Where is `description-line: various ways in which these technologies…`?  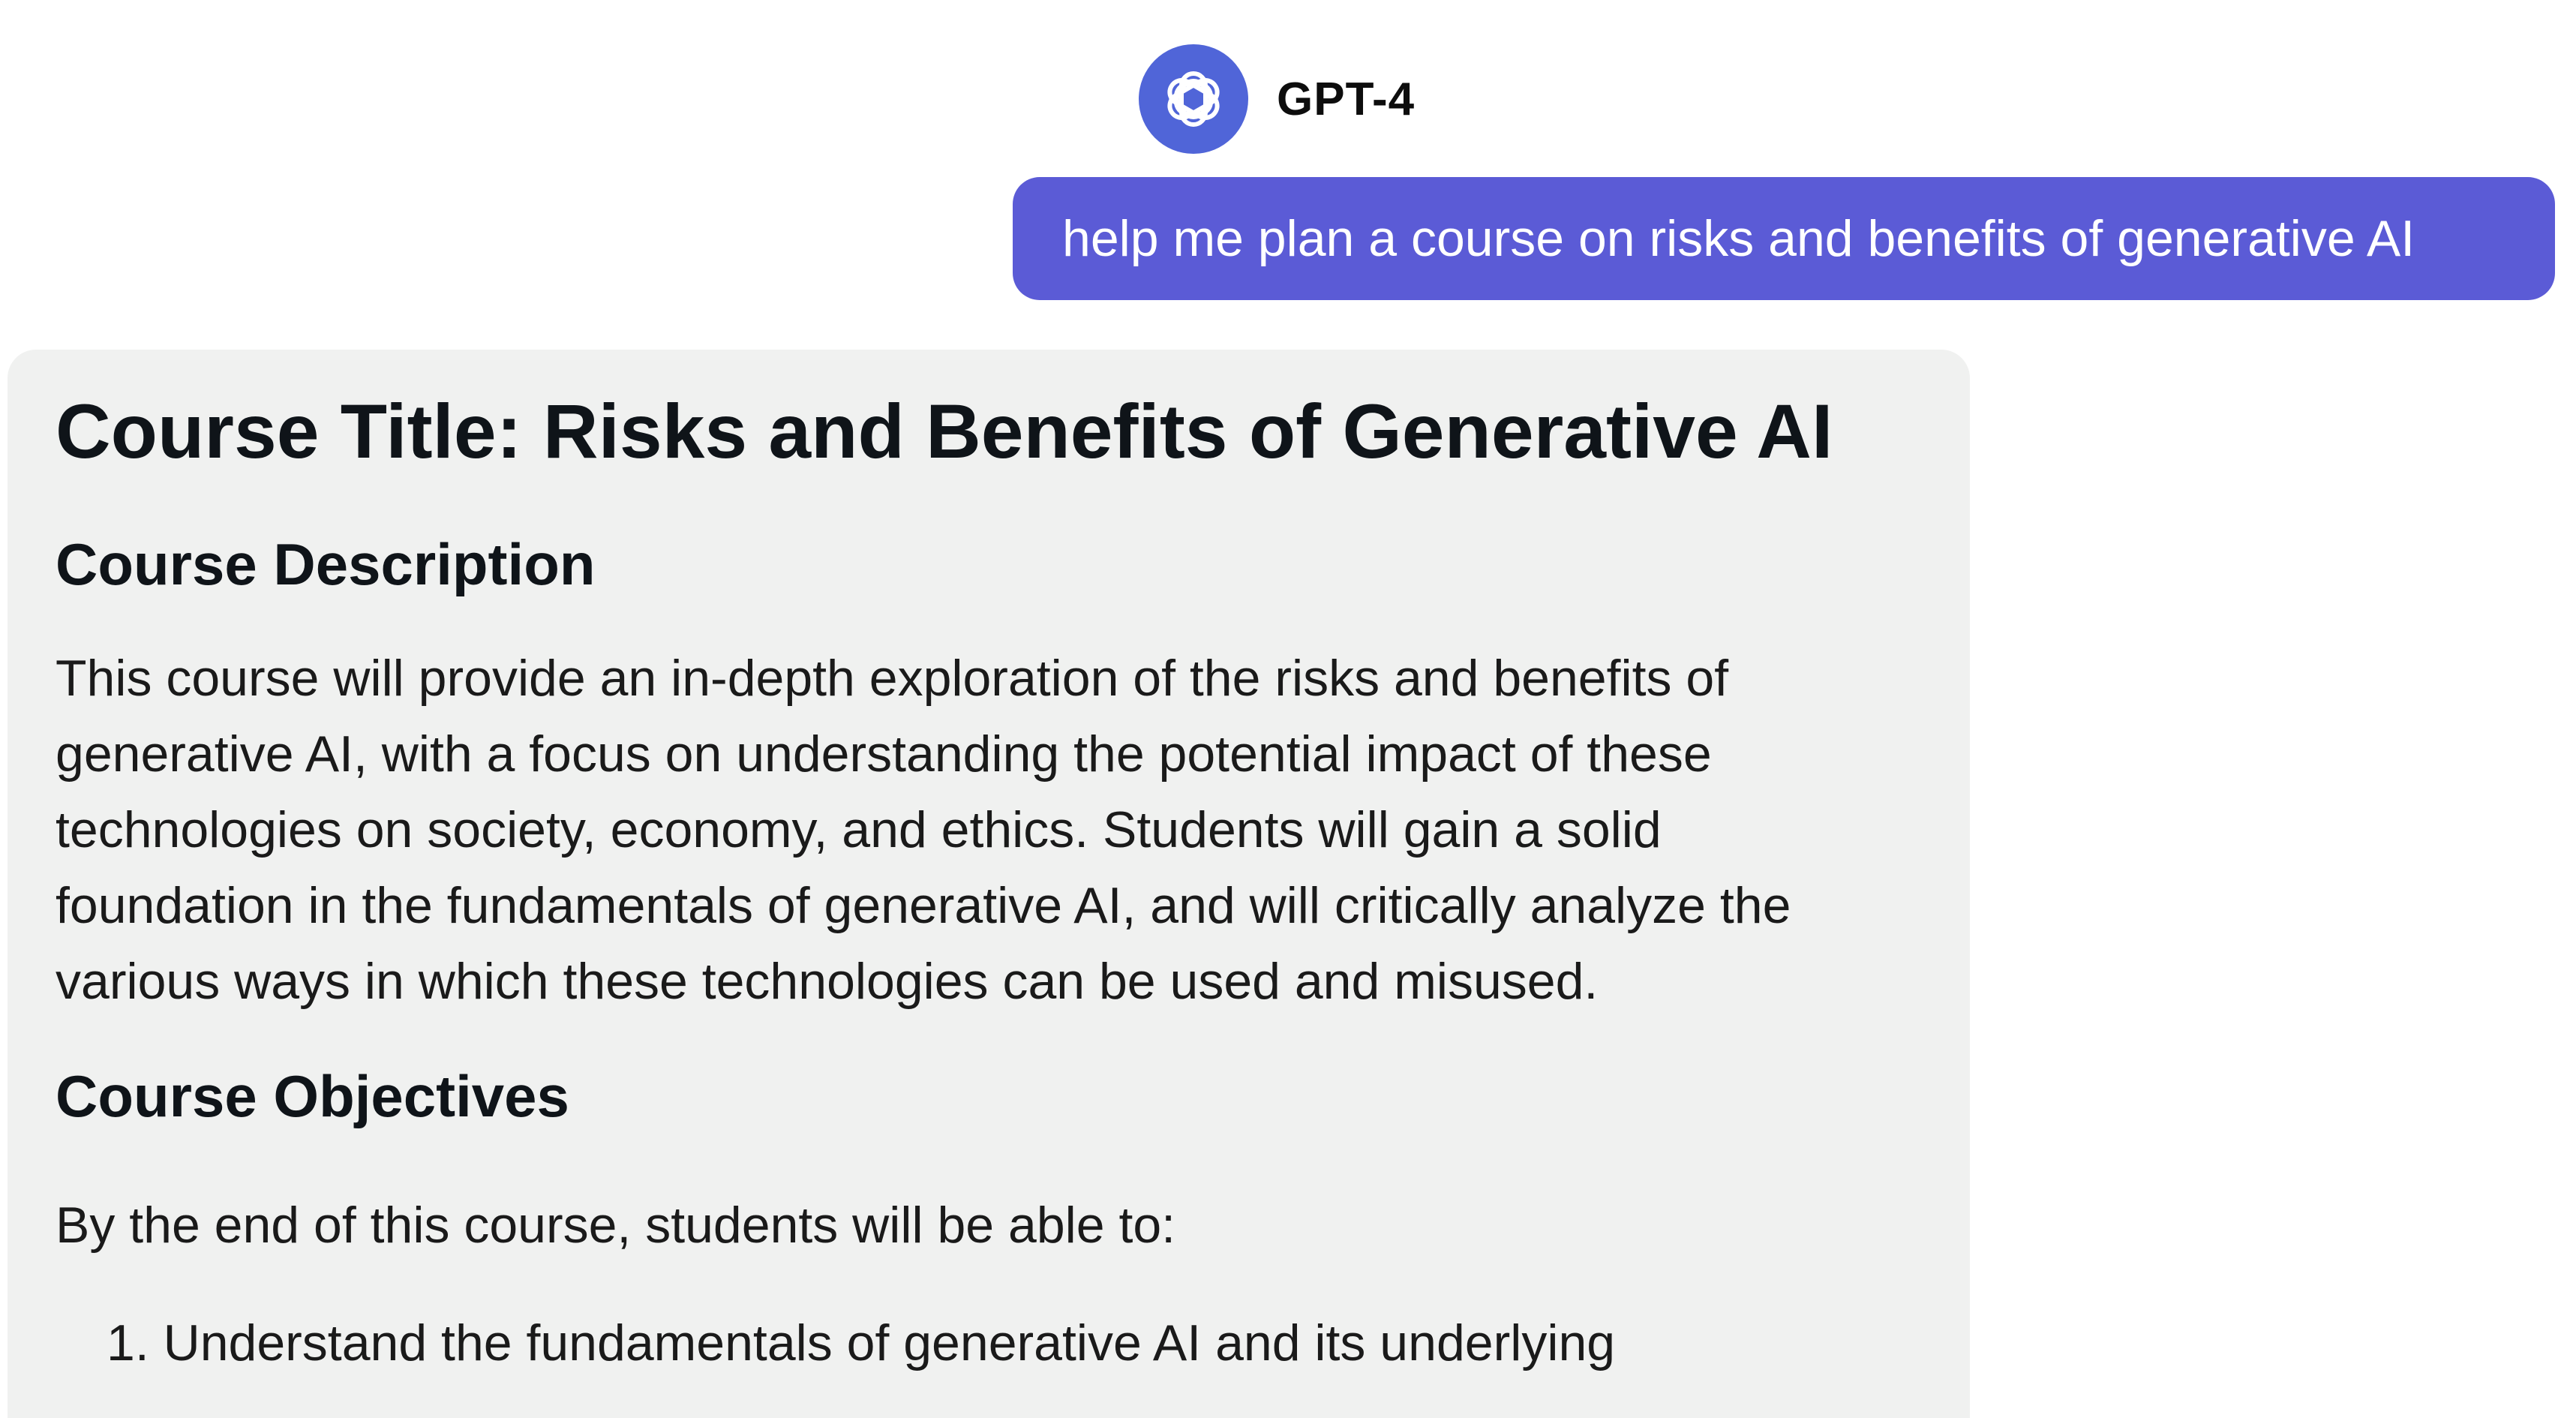
description-line: various ways in which these technologies… is located at coordinates (827, 981).